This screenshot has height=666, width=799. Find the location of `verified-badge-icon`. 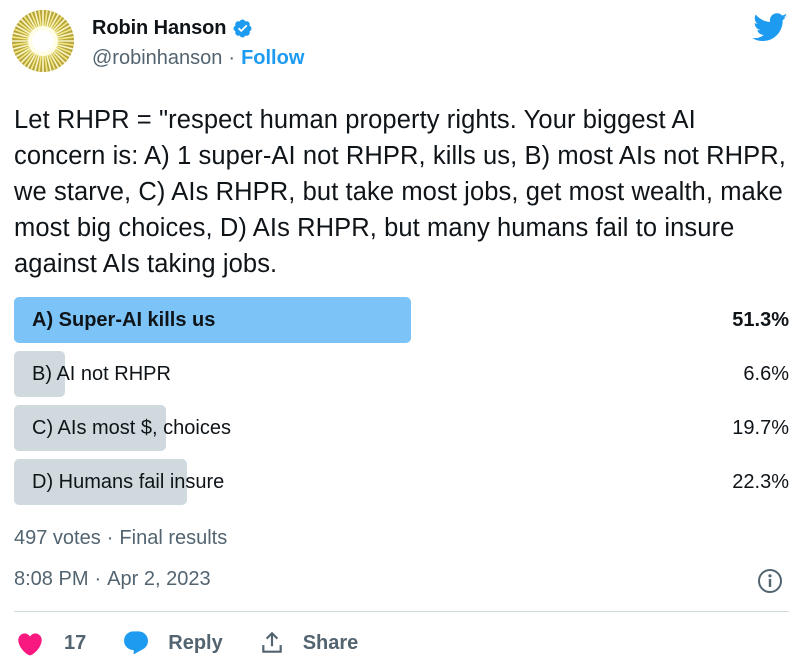

verified-badge-icon is located at coordinates (242, 28).